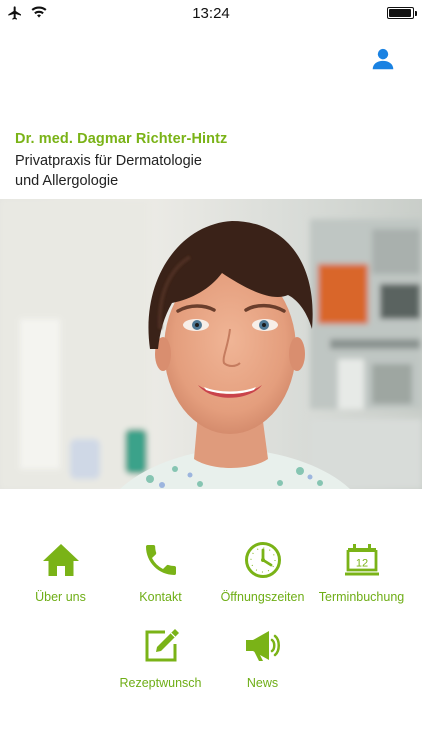 Image resolution: width=422 pixels, height=750 pixels. I want to click on nav-appointment-booking: 12 Terminbuchung, so click(361, 572).